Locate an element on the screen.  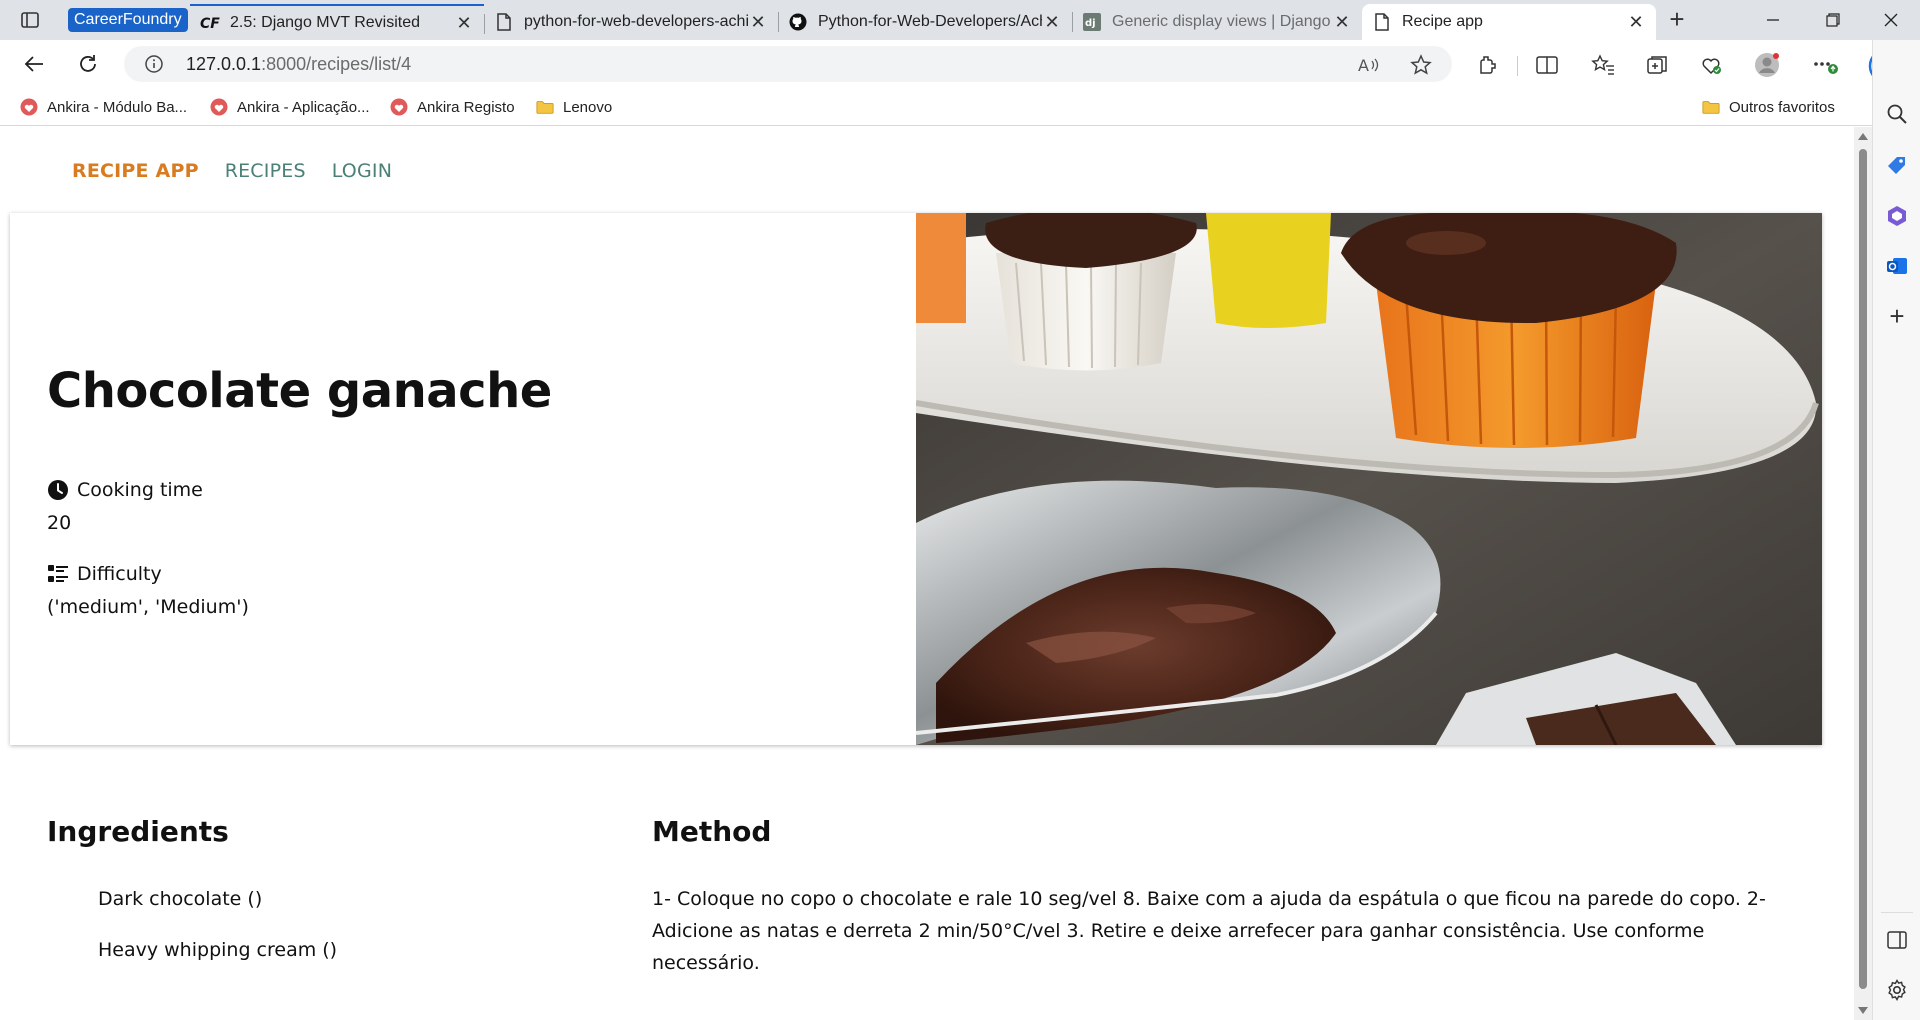
favorite-label: Ankira Registo is located at coordinates (466, 107).